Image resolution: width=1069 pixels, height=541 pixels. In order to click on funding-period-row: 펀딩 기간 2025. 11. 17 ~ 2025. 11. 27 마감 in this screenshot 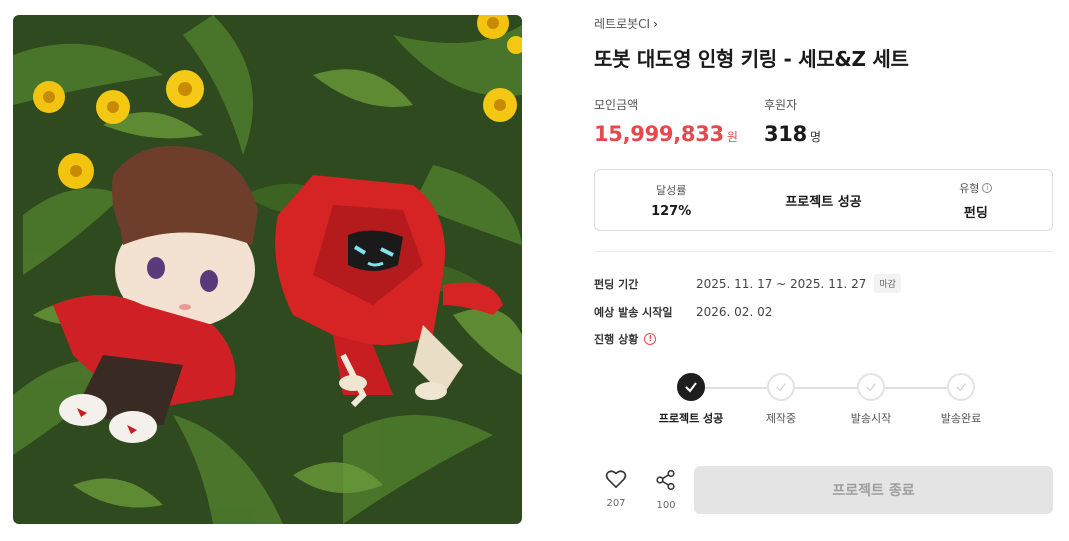, I will do `click(747, 283)`.